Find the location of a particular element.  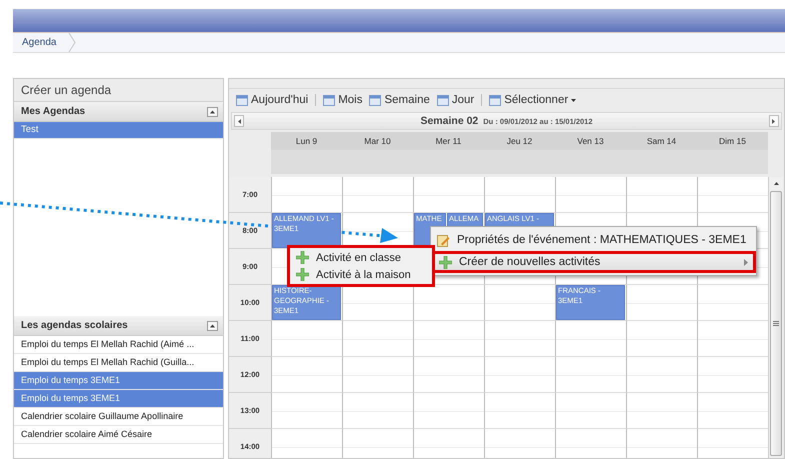

day-header: Mer 11 is located at coordinates (448, 141).